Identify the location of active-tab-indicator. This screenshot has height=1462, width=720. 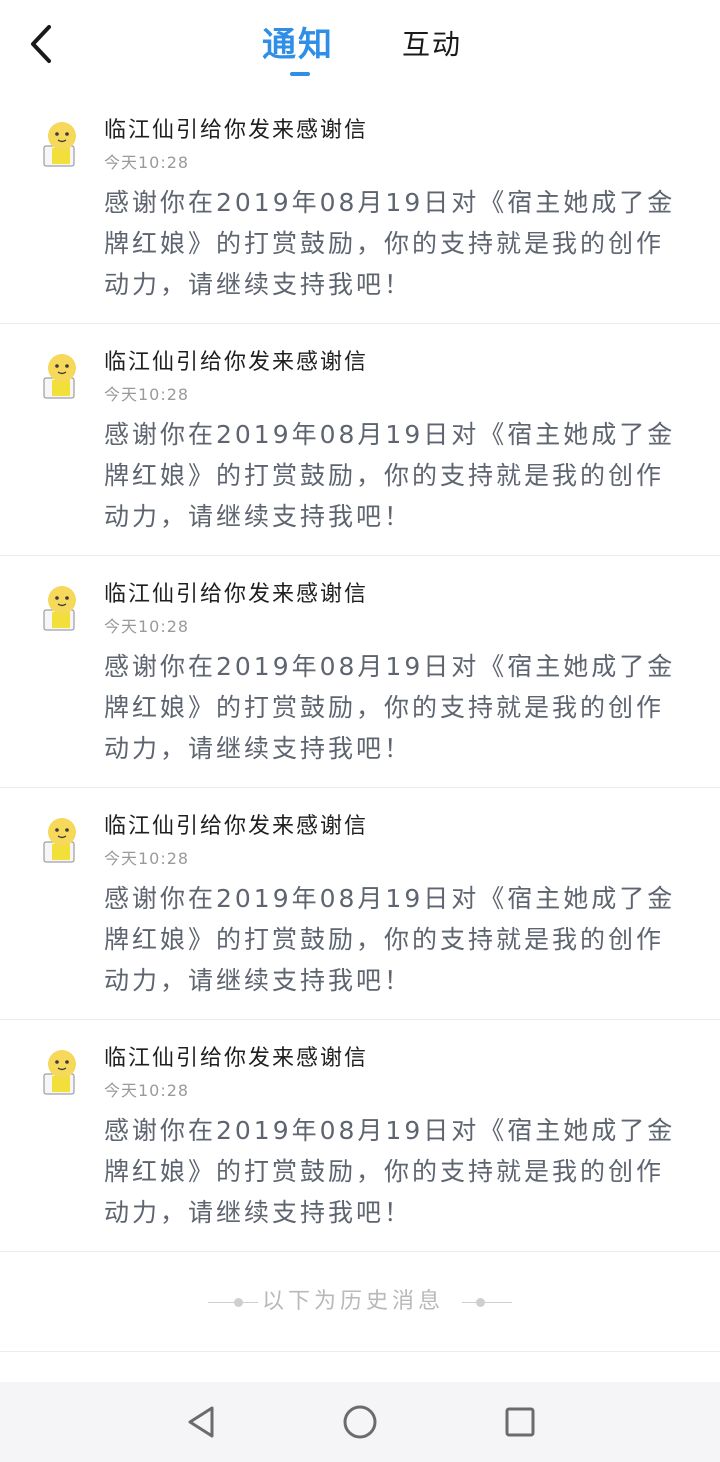
(300, 74).